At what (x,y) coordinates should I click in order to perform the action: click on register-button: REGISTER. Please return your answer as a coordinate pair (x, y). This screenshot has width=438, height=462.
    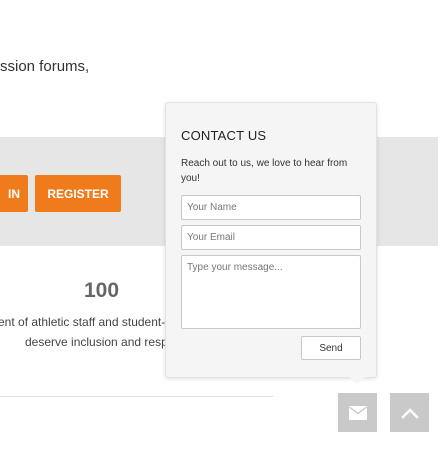
    Looking at the image, I should click on (78, 193).